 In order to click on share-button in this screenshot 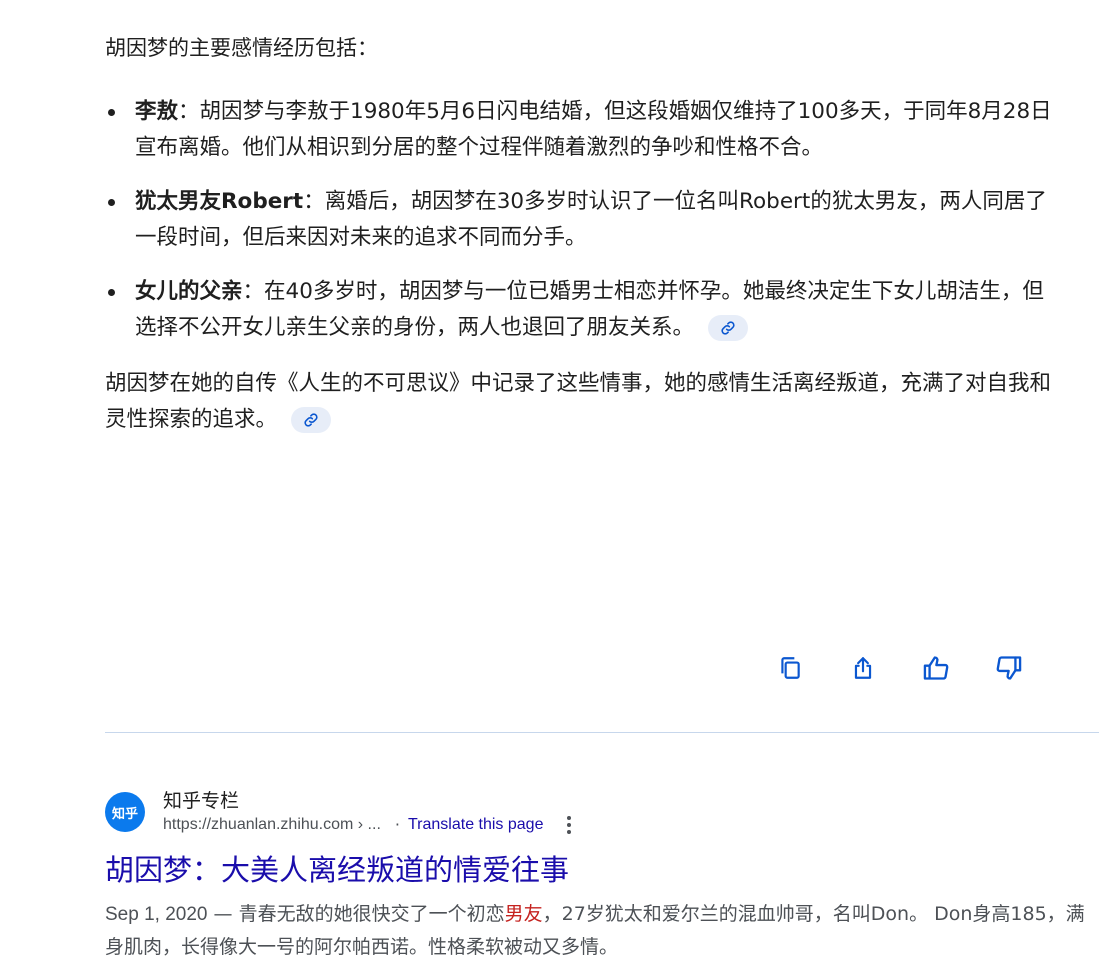, I will do `click(863, 668)`.